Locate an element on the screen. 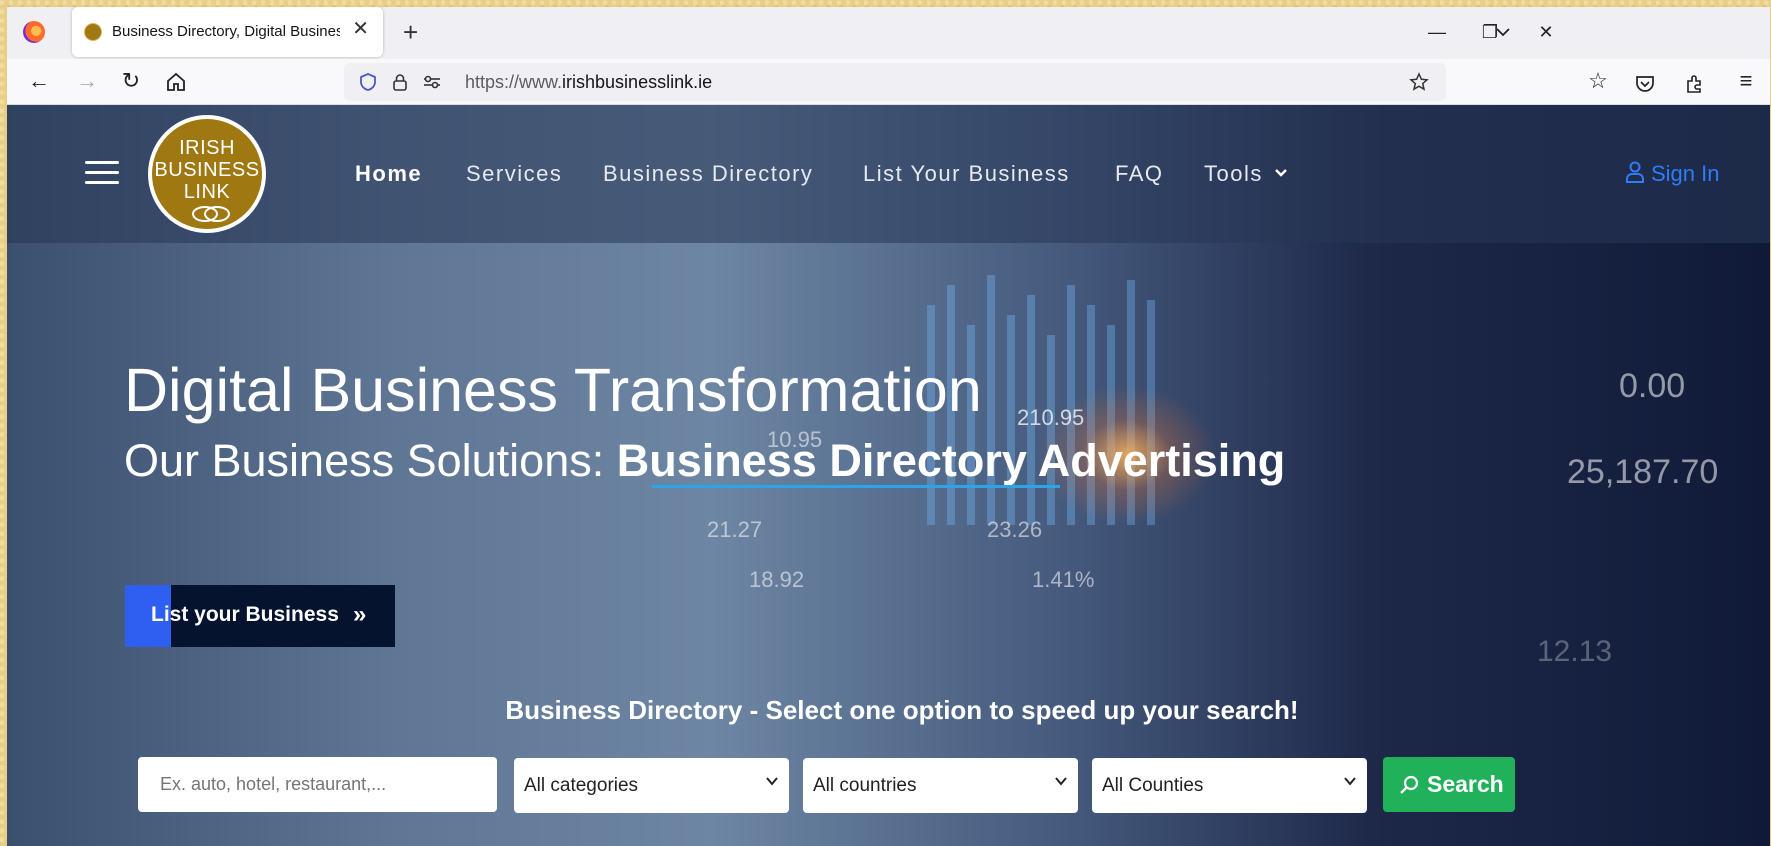  bg-number: 12.13 is located at coordinates (1575, 651).